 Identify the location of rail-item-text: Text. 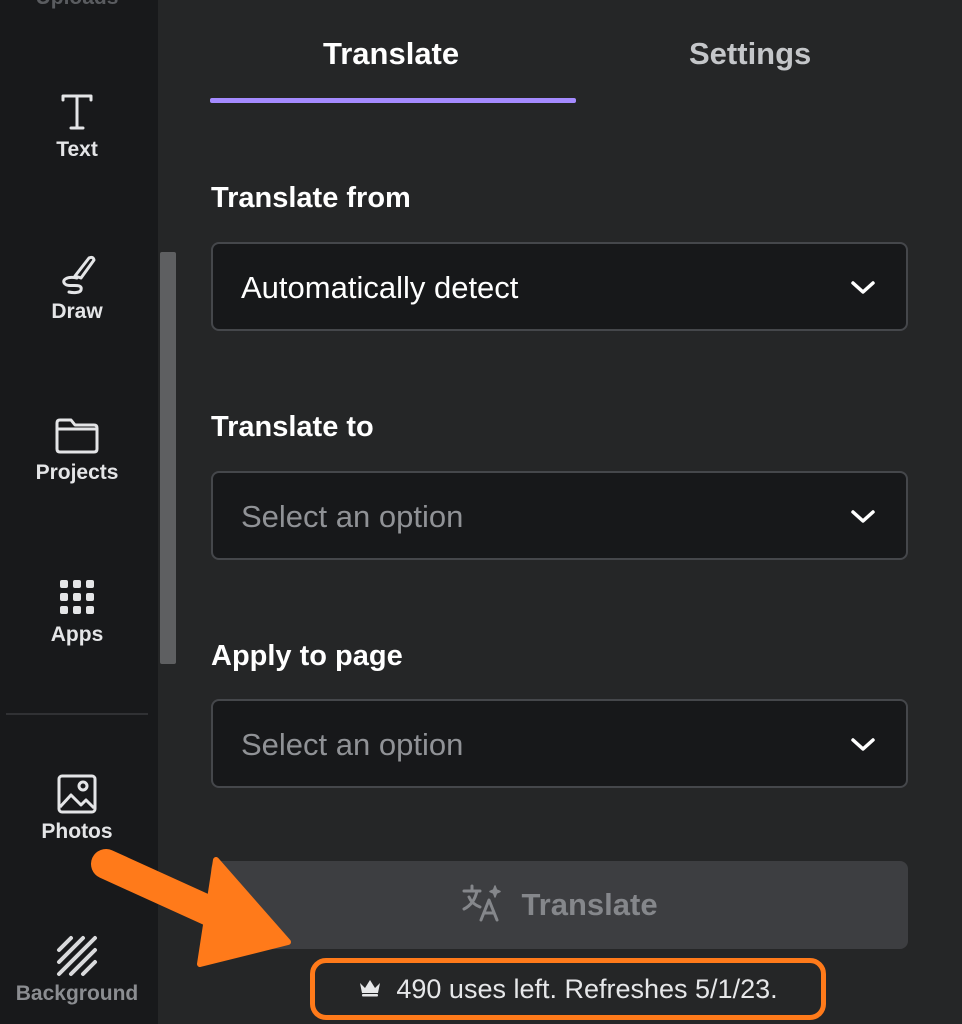
(77, 125).